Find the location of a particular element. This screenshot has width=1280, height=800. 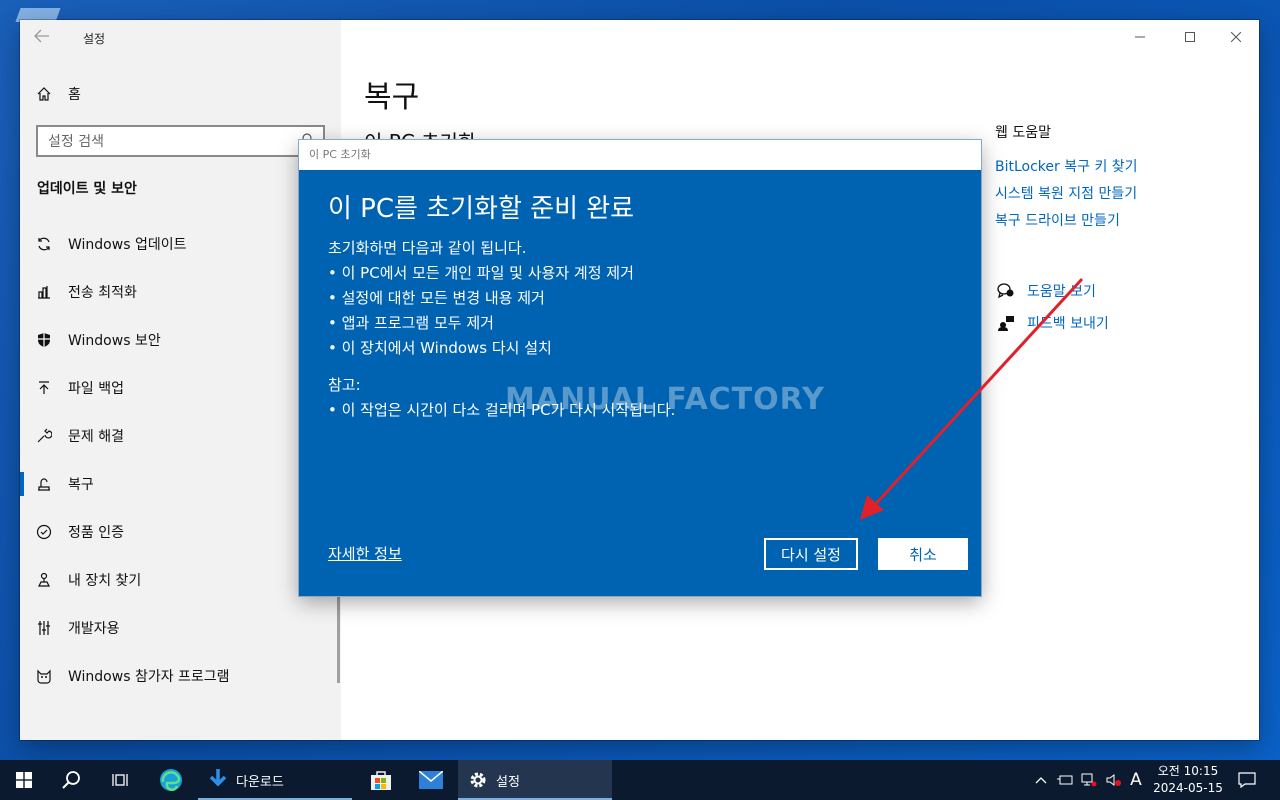

tray-overflow-button is located at coordinates (1041, 780).